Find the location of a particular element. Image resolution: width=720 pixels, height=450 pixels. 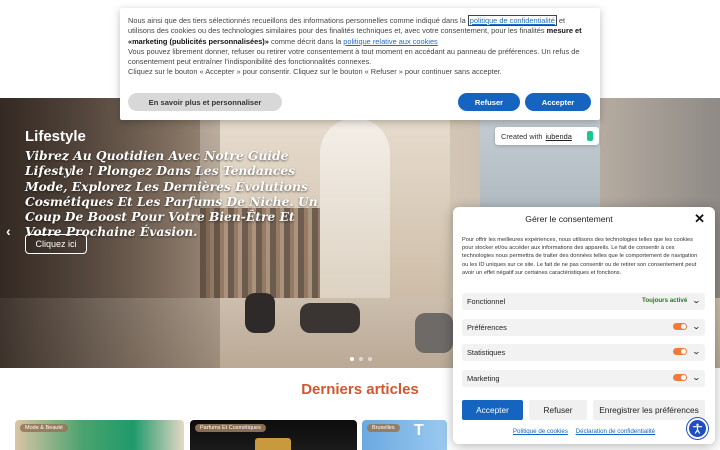

row-label: Statistiques is located at coordinates (486, 352).